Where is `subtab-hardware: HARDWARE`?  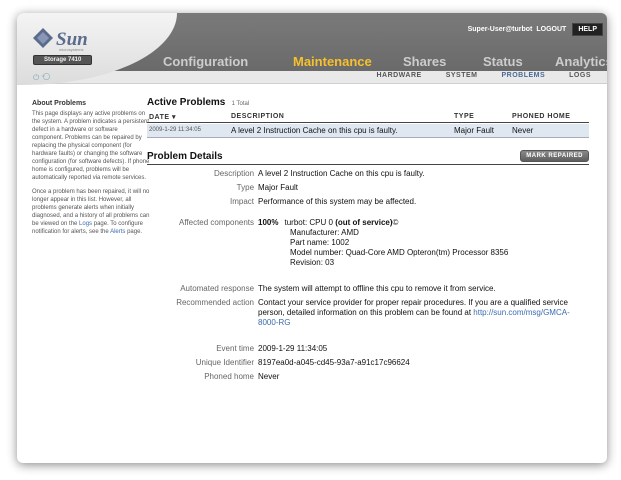 subtab-hardware: HARDWARE is located at coordinates (398, 75).